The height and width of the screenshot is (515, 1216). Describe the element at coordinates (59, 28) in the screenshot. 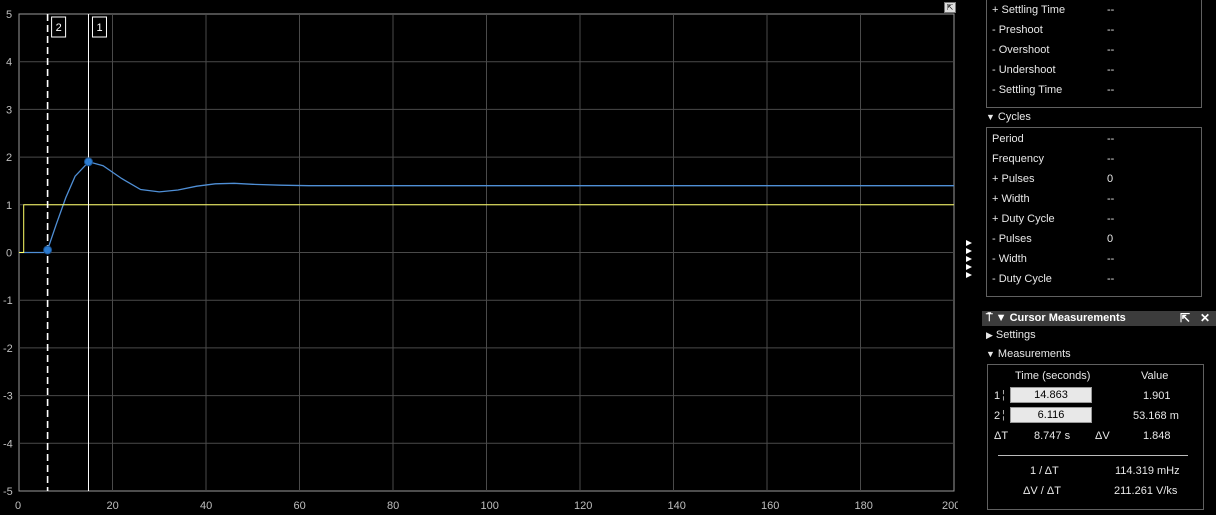

I see `cursor-2-label: 2` at that location.